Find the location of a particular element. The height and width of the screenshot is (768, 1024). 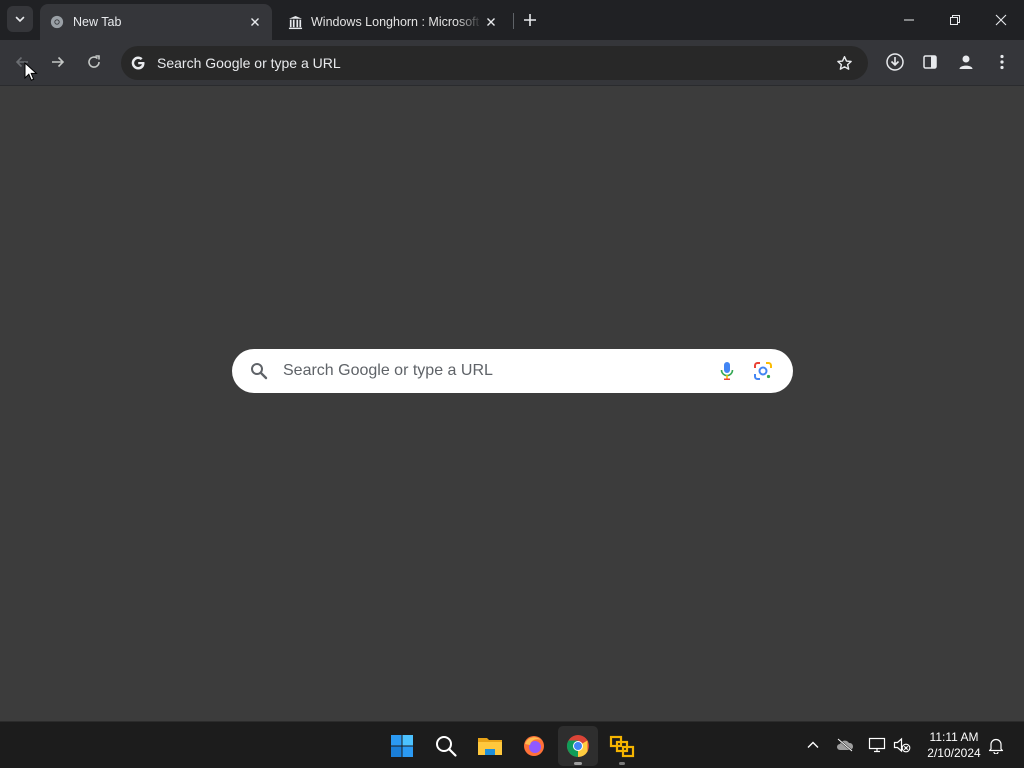

window-close-button is located at coordinates (1001, 20).